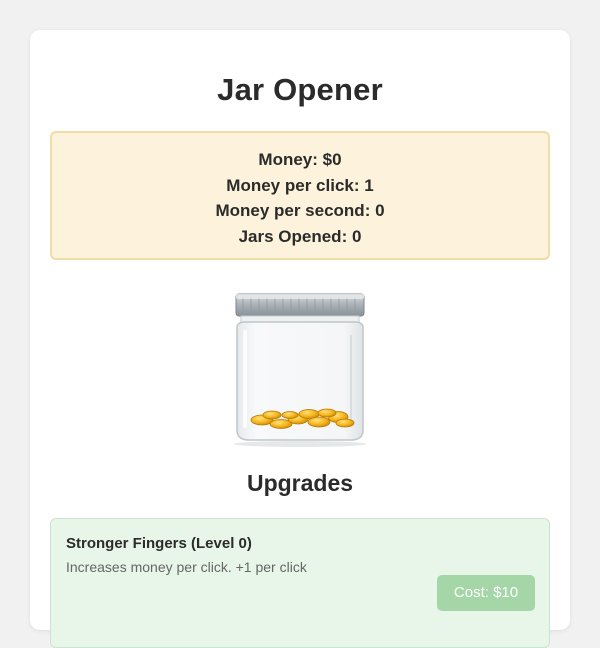 This screenshot has height=648, width=600. Describe the element at coordinates (159, 543) in the screenshot. I see `upgrade-name: Stronger Fingers (Level 0)` at that location.